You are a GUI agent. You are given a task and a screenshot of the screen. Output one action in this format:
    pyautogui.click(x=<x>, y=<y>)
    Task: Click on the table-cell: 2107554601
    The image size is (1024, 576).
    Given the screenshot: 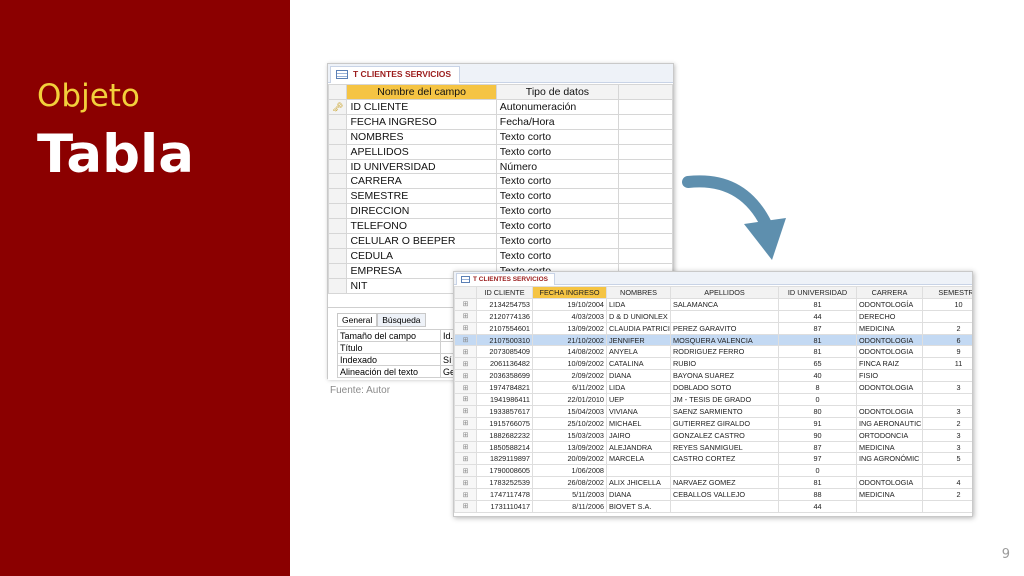 What is the action you would take?
    pyautogui.click(x=504, y=328)
    